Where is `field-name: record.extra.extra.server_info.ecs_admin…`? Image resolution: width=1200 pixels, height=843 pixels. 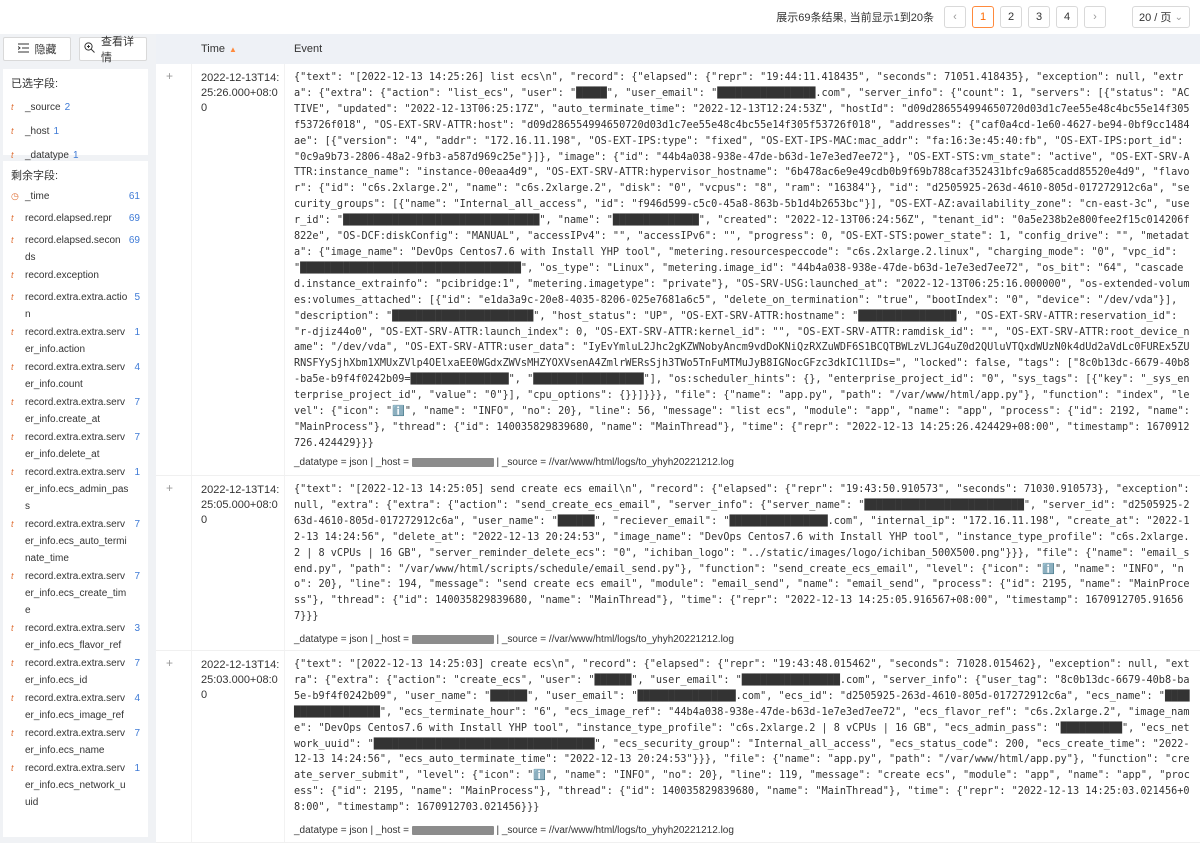
field-name: record.extra.extra.server_info.ecs_admin… is located at coordinates (77, 489).